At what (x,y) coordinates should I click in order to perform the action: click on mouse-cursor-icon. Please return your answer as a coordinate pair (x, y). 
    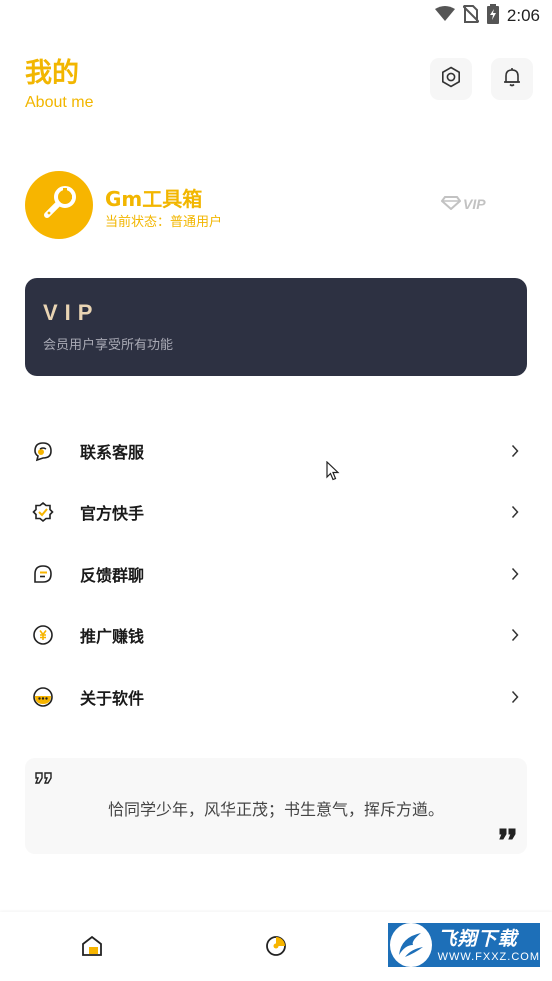
    Looking at the image, I should click on (333, 472).